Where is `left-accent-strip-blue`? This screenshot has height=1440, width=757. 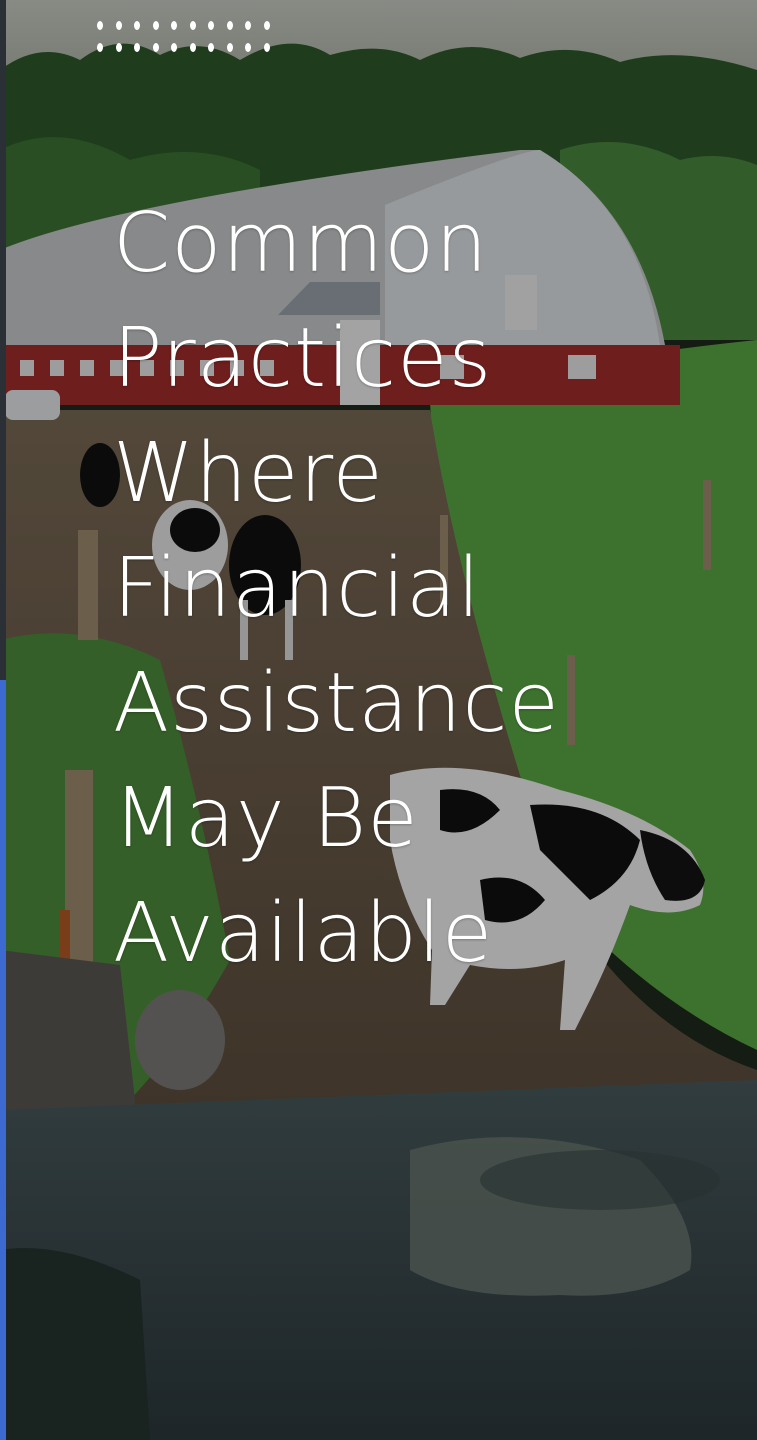 left-accent-strip-blue is located at coordinates (3, 1060).